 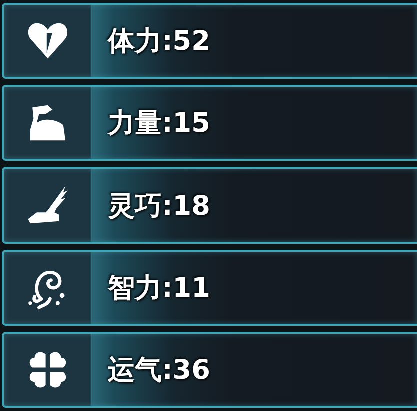 What do you see at coordinates (159, 124) in the screenshot?
I see `stat-label: 力量:15` at bounding box center [159, 124].